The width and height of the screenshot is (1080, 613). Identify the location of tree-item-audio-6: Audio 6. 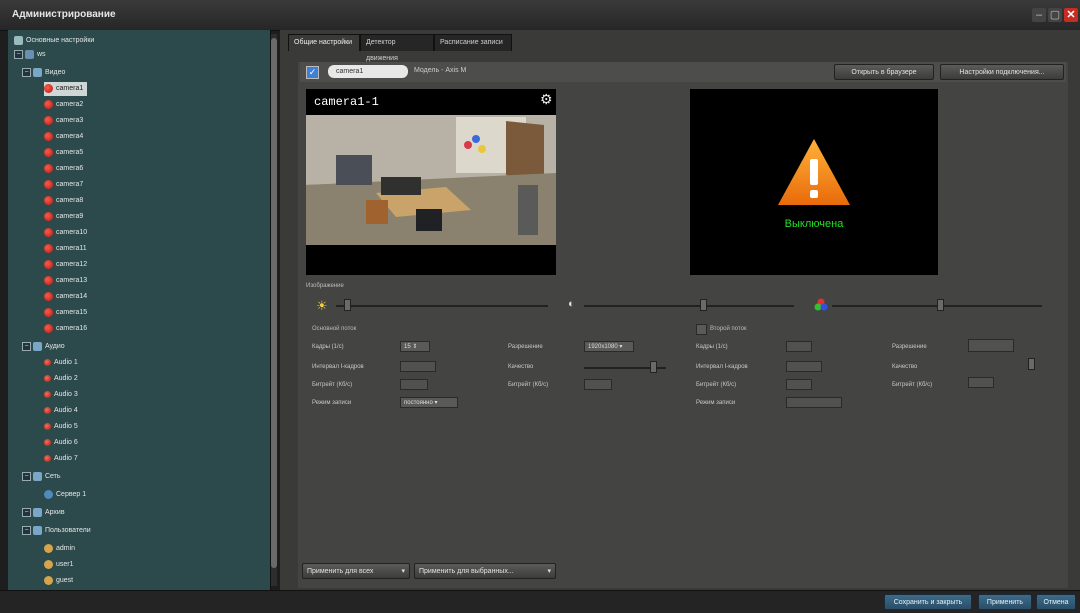
(61, 443).